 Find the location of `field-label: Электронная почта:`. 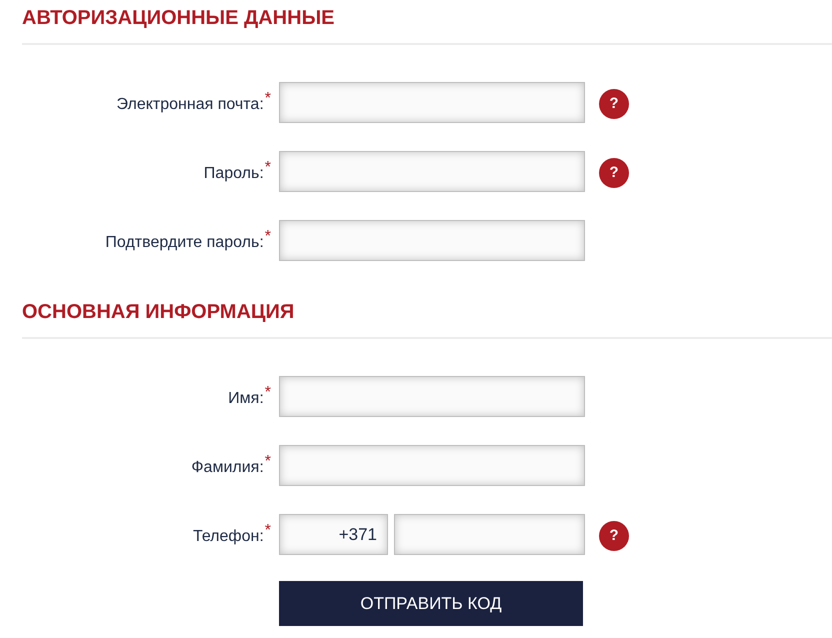

field-label: Электронная почта: is located at coordinates (190, 104).